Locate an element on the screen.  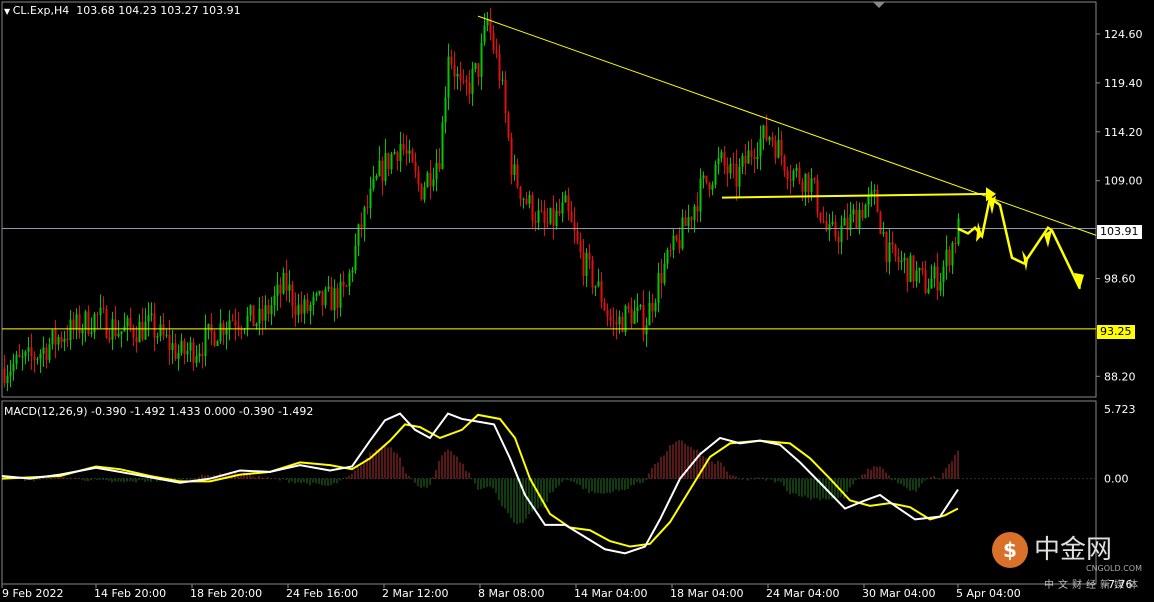
ohlc-values: 103.68 104.23 103.27 103.91 is located at coordinates (158, 10).